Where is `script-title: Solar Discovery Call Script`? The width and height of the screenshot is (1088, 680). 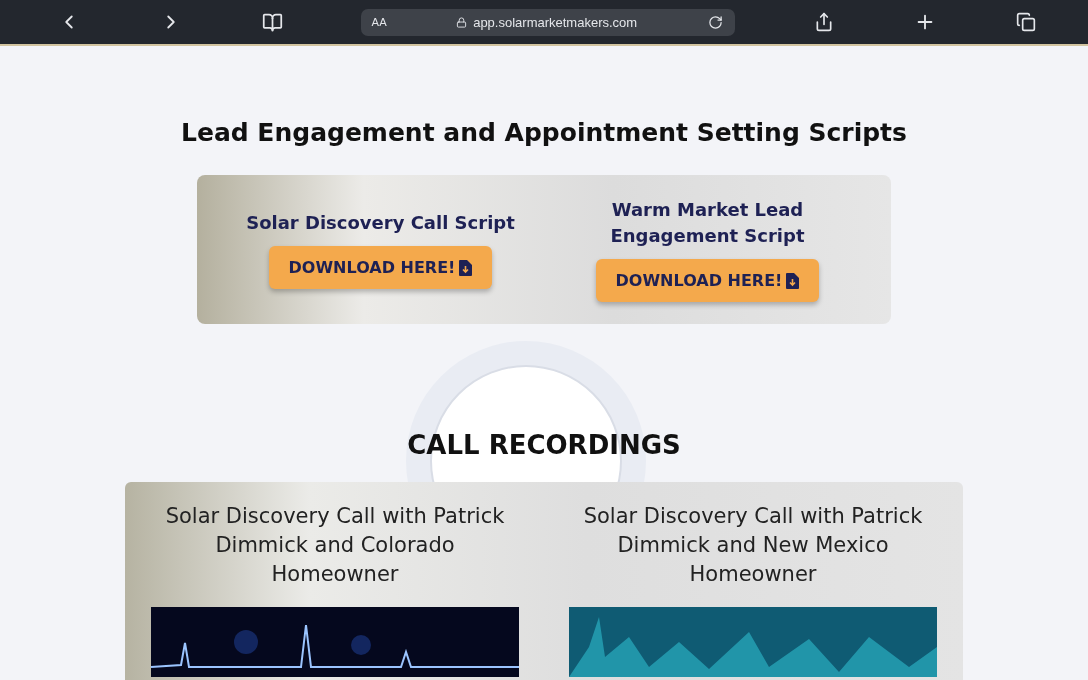
script-title: Solar Discovery Call Script is located at coordinates (380, 223).